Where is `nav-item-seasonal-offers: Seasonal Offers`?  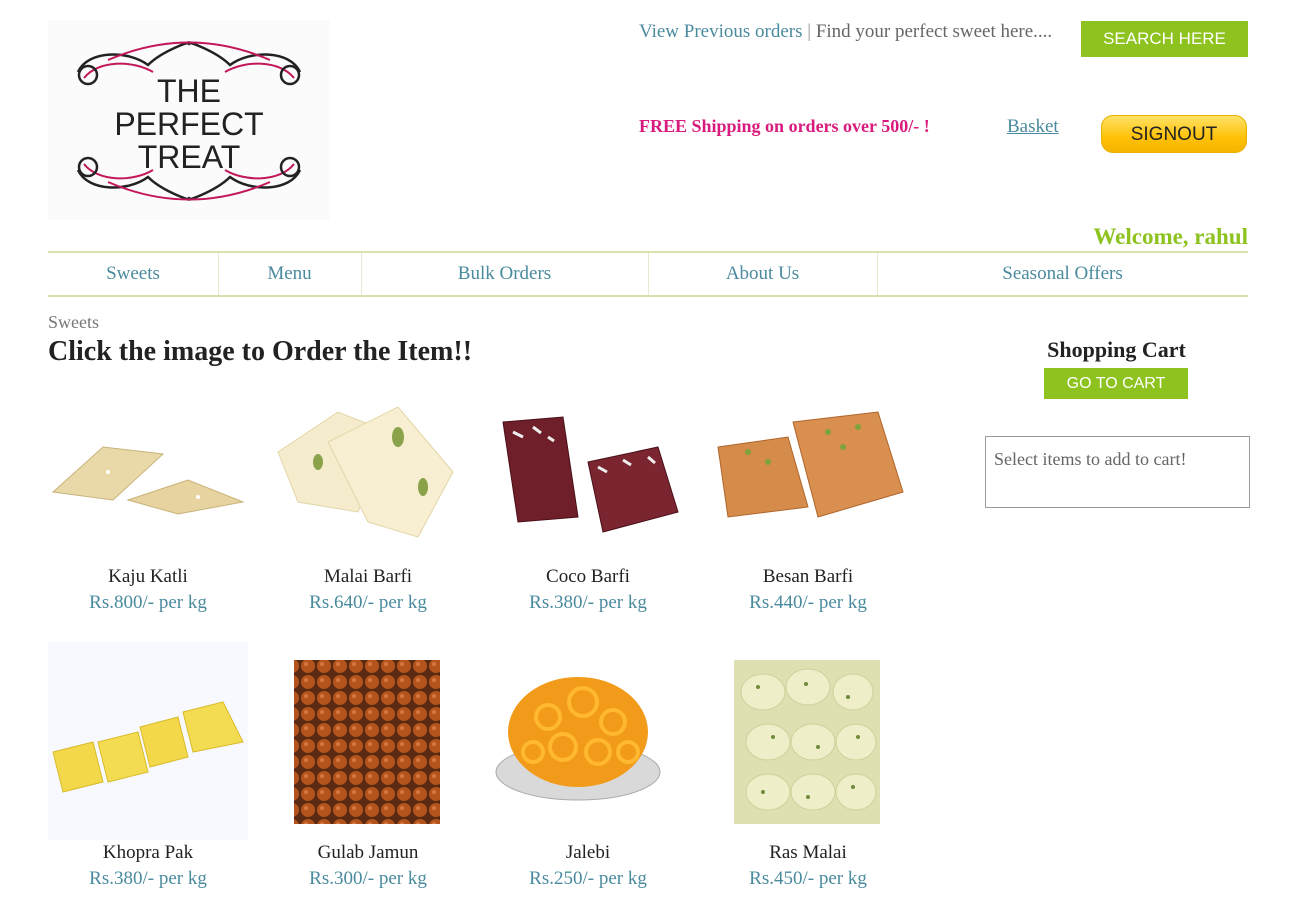 nav-item-seasonal-offers: Seasonal Offers is located at coordinates (1062, 274).